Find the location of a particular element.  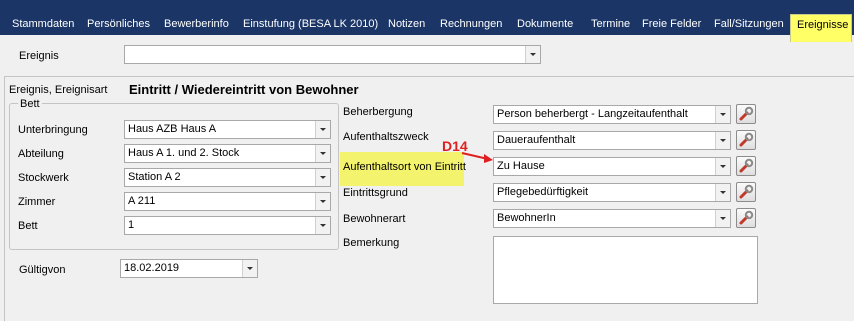

unterbringung-select: Haus AZB Haus A is located at coordinates (227, 129).